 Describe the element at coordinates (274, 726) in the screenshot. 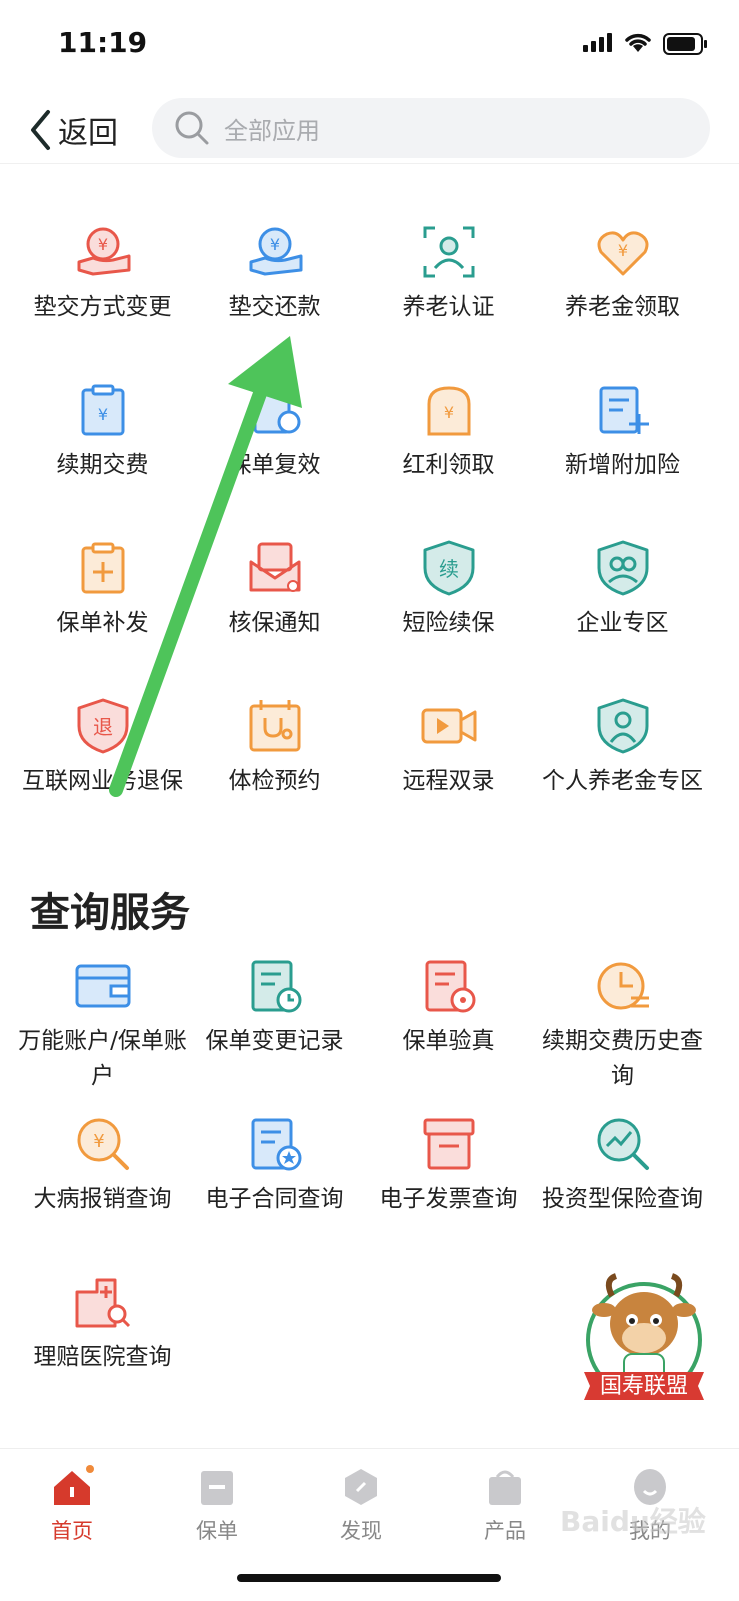

I see `calendar-stethoscope-icon` at that location.